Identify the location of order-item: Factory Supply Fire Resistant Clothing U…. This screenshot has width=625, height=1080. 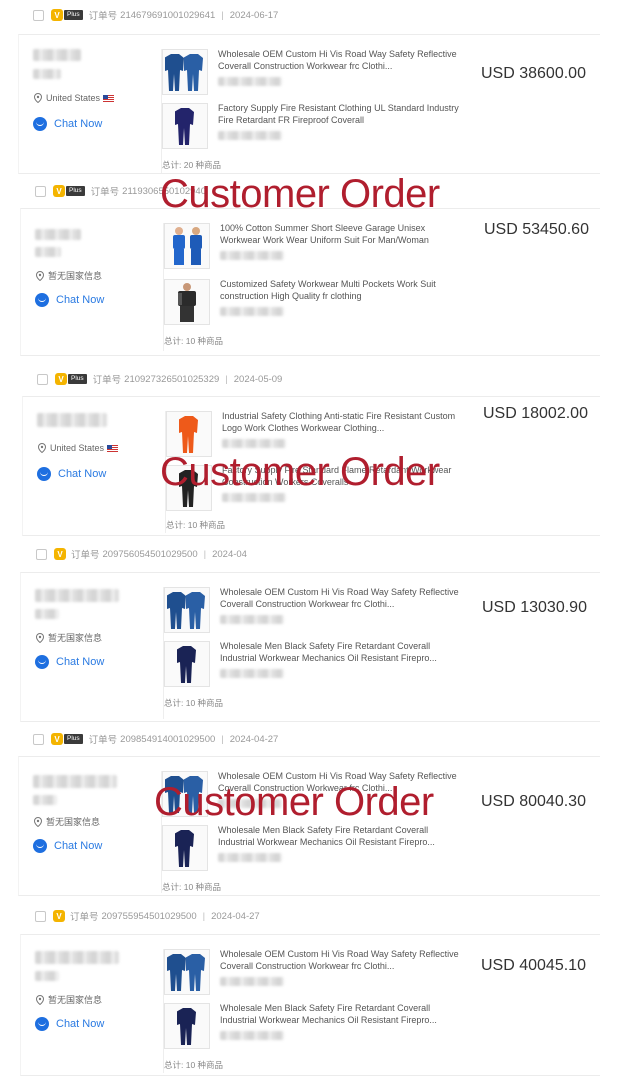
(323, 130).